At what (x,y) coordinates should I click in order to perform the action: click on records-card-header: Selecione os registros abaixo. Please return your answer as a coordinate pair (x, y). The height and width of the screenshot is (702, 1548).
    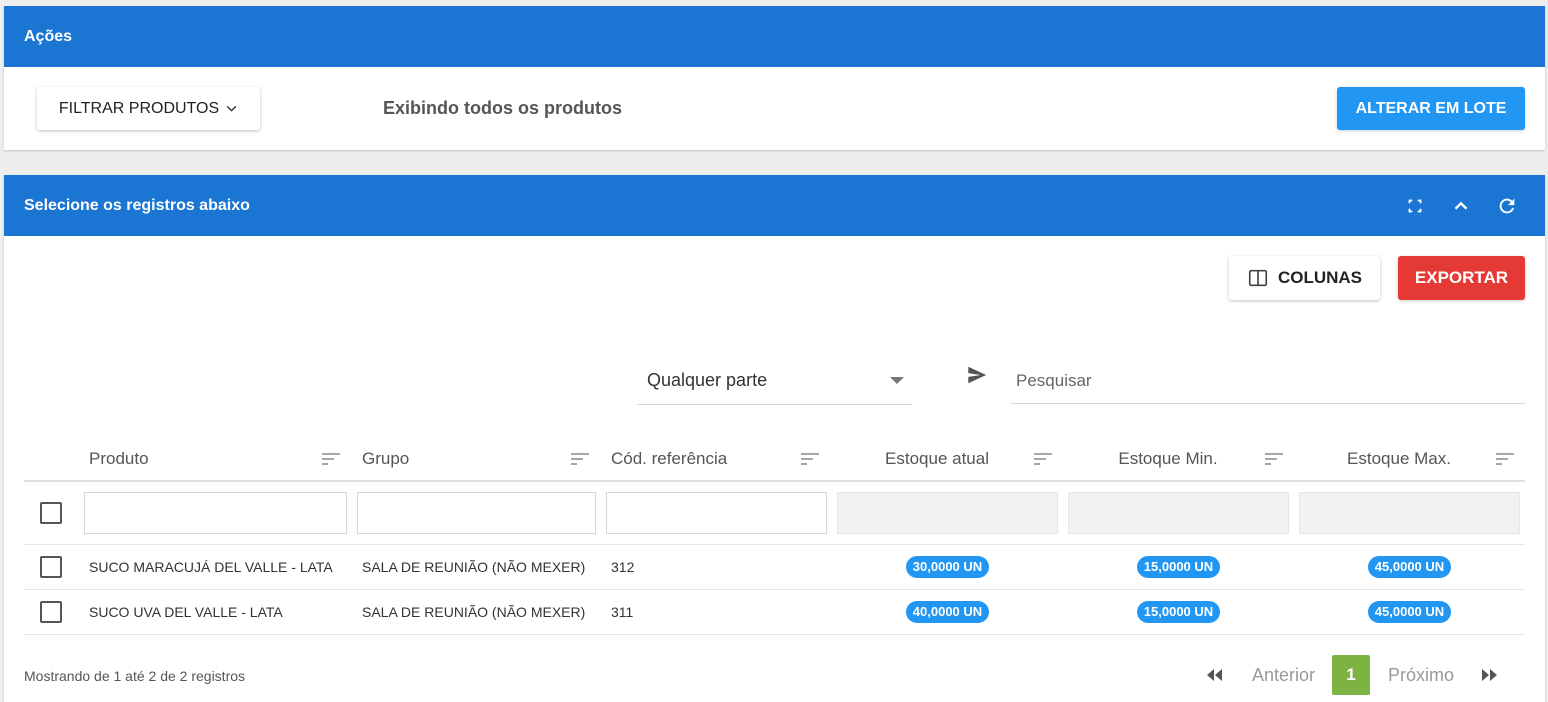
    Looking at the image, I should click on (774, 205).